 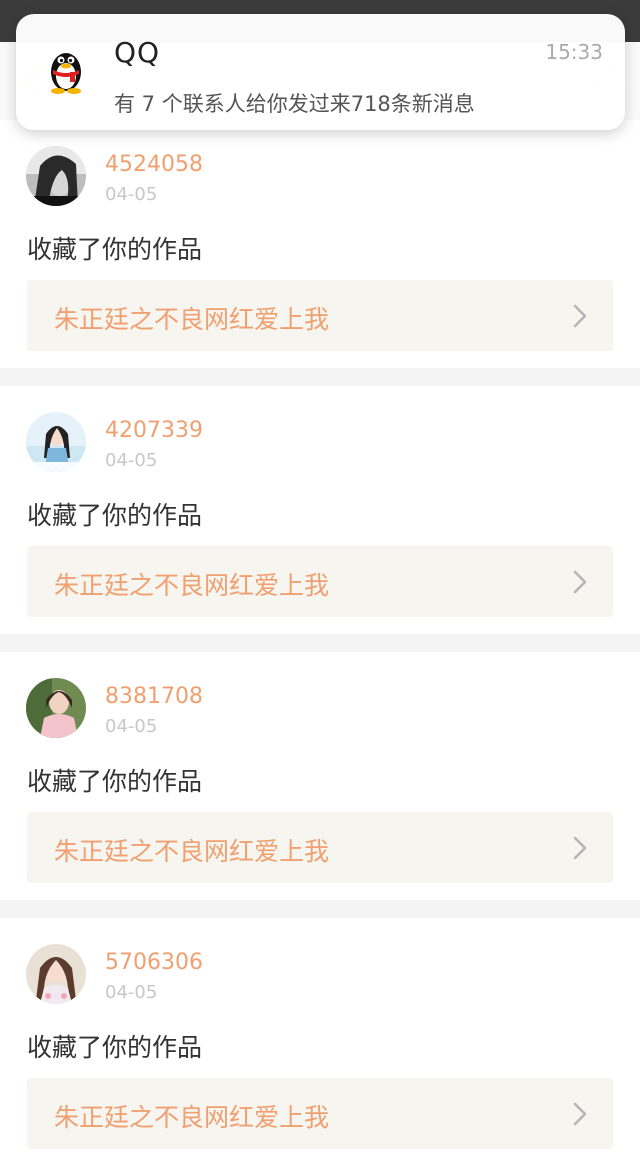 What do you see at coordinates (154, 164) in the screenshot?
I see `username: 4524058` at bounding box center [154, 164].